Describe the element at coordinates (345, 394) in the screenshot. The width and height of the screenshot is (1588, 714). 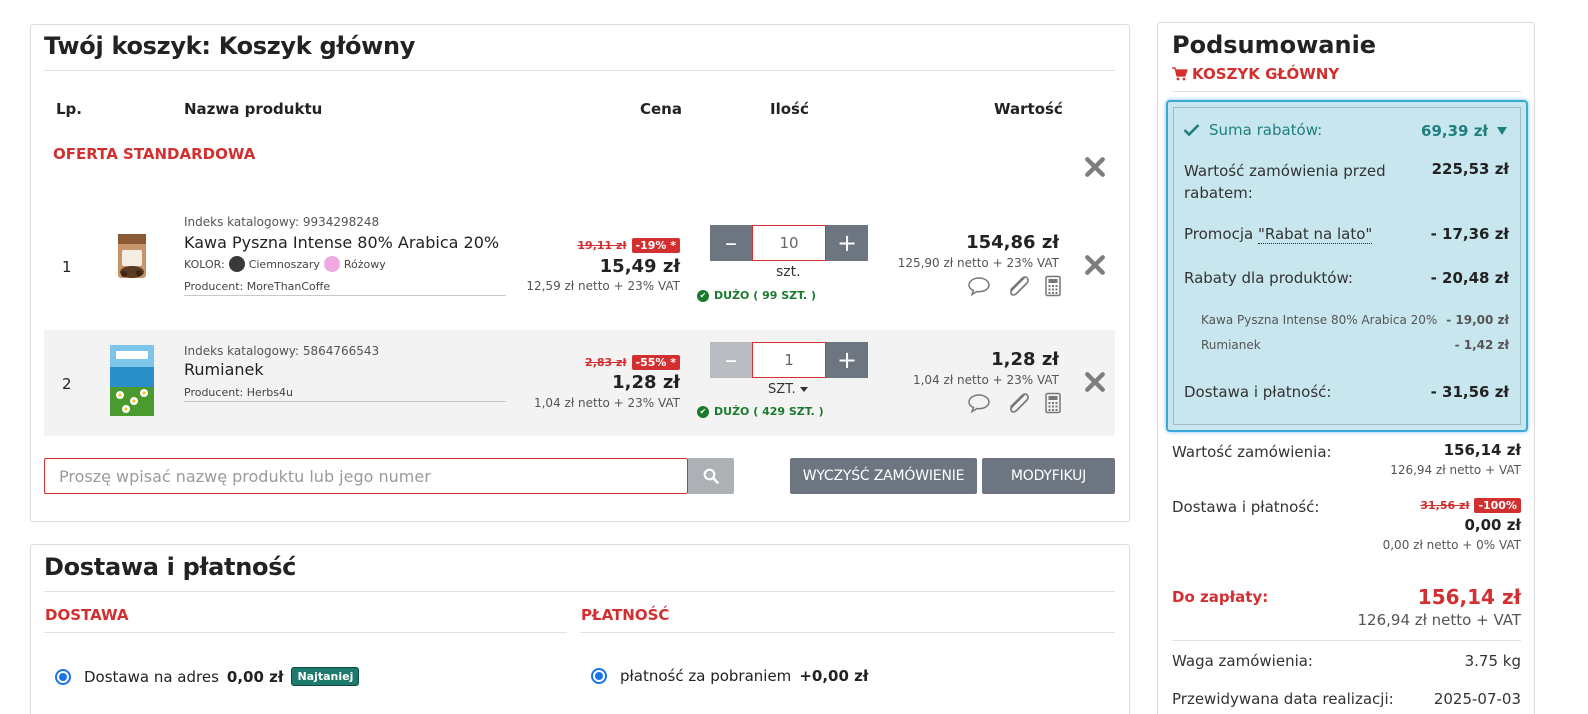
I see `producer: Producent: Herbs4u` at that location.